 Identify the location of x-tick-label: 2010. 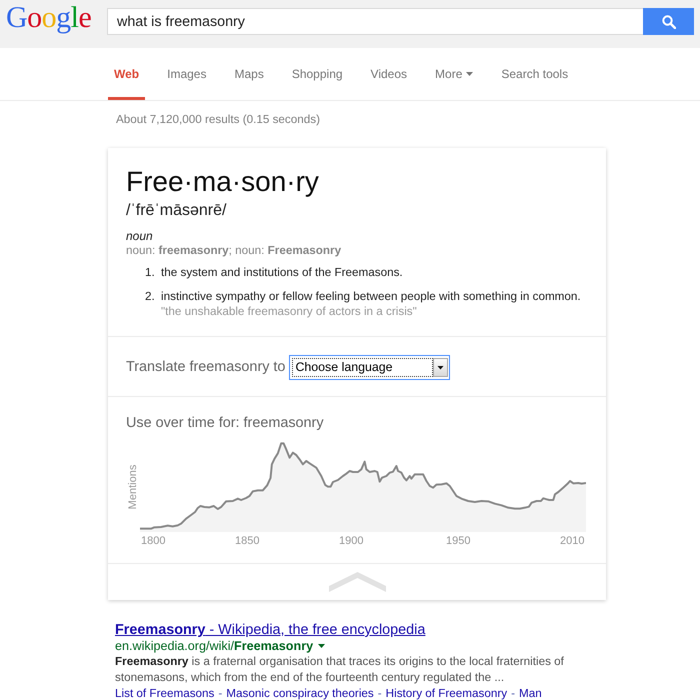
(572, 541).